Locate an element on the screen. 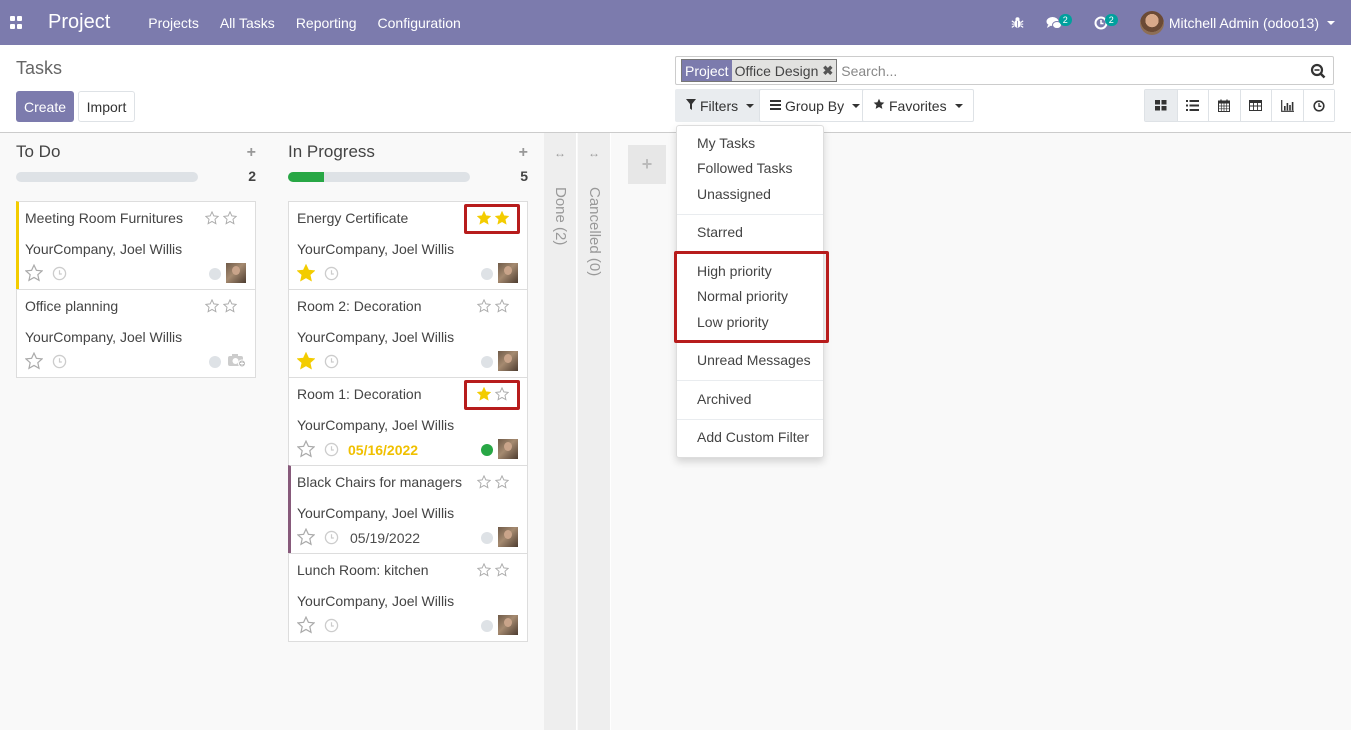 Image resolution: width=1351 pixels, height=730 pixels. messages-chat-icon: 2 is located at coordinates (1059, 21).